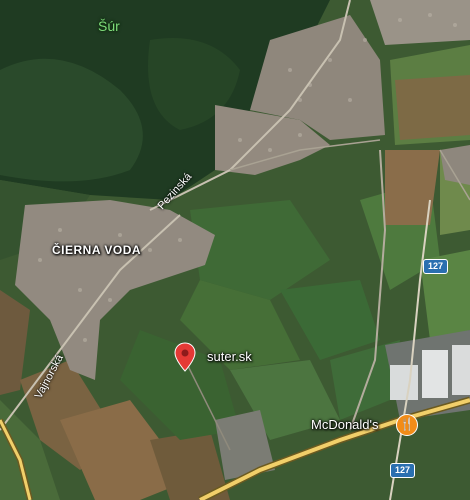  Describe the element at coordinates (436, 266) in the screenshot. I see `route-shield-127-top: 127` at that location.